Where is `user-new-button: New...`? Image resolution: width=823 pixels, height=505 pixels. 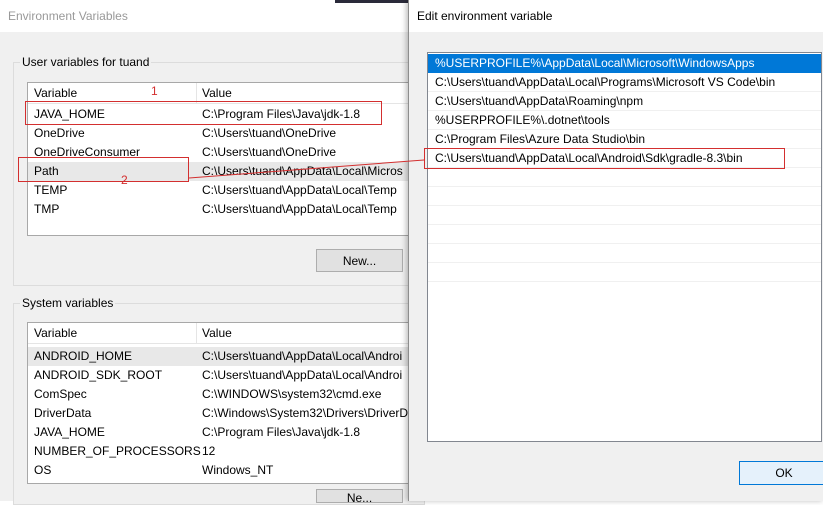 user-new-button: New... is located at coordinates (359, 260).